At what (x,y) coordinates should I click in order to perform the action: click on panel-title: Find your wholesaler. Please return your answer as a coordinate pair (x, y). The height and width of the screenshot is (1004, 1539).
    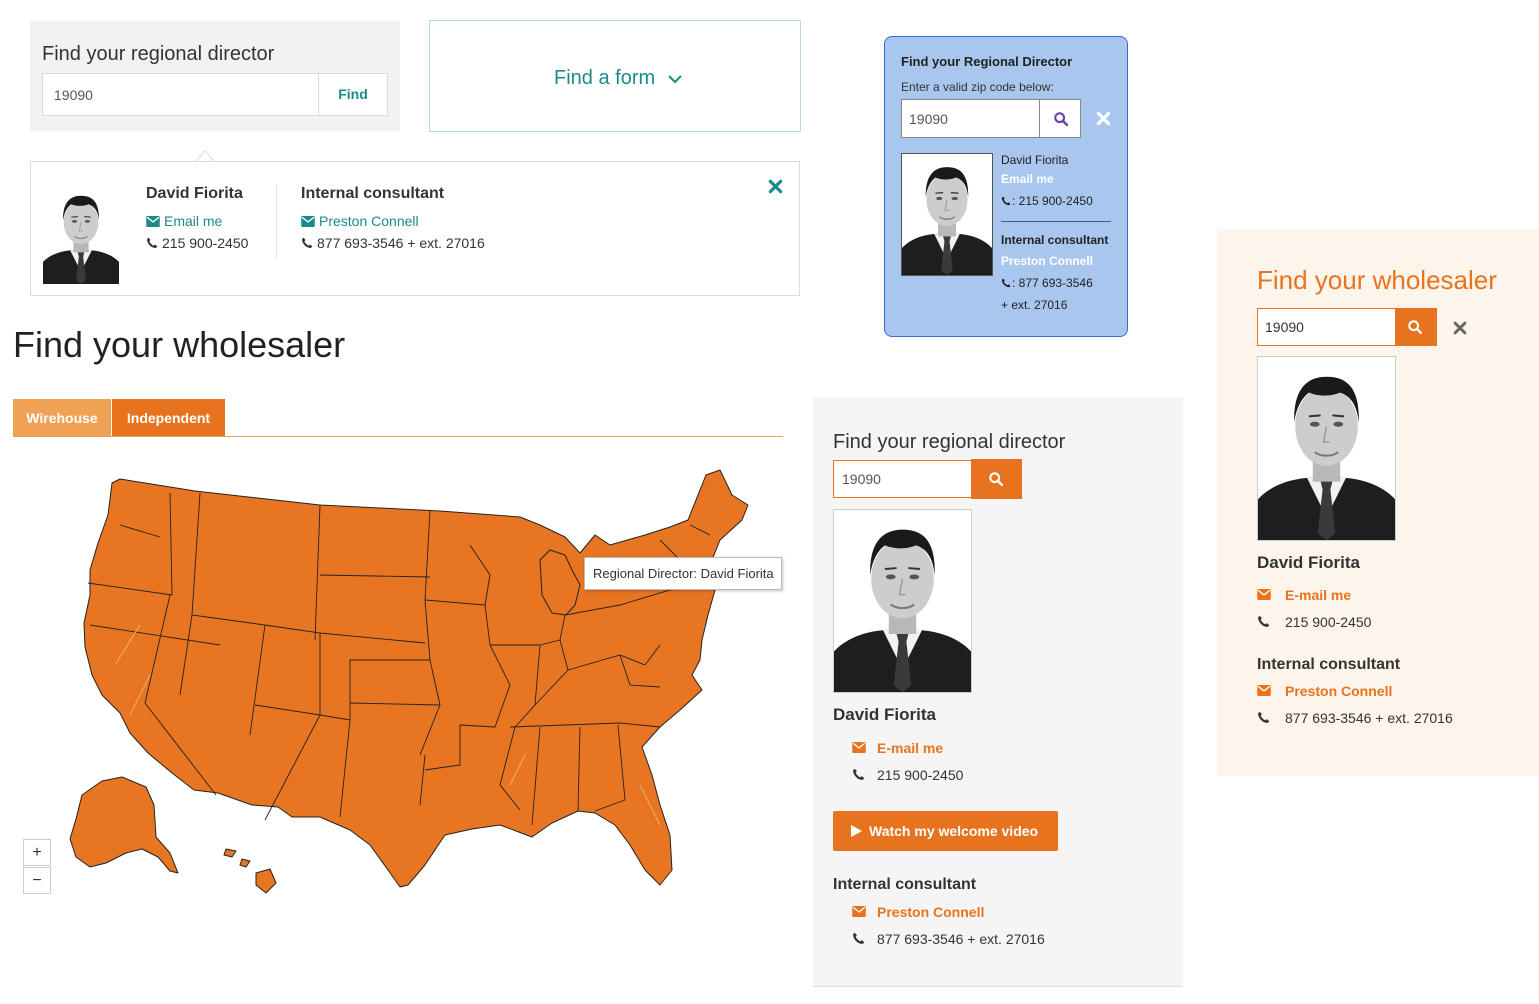
    Looking at the image, I should click on (1377, 280).